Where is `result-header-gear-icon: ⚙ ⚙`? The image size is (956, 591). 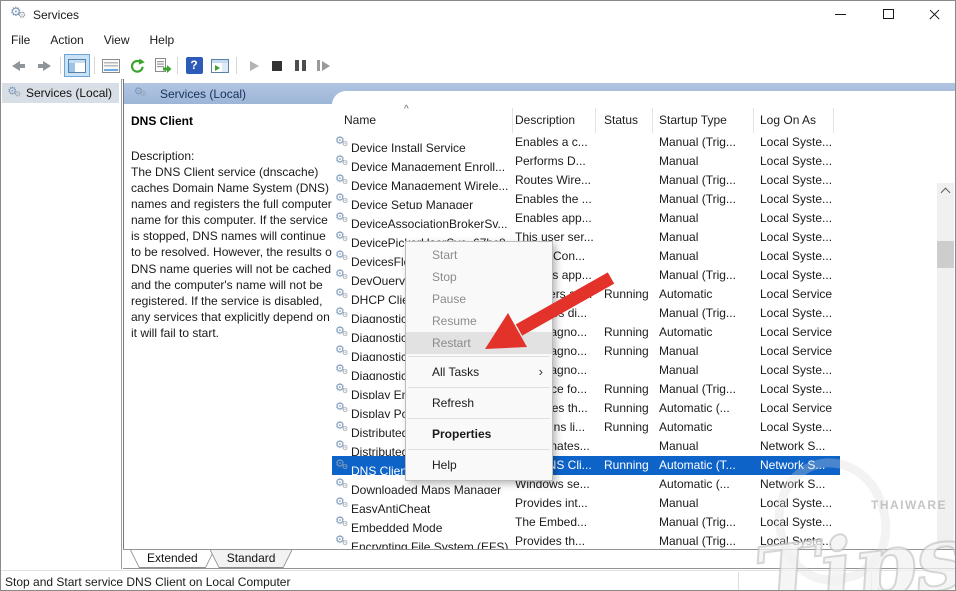
result-header-gear-icon: ⚙ ⚙ is located at coordinates (140, 92).